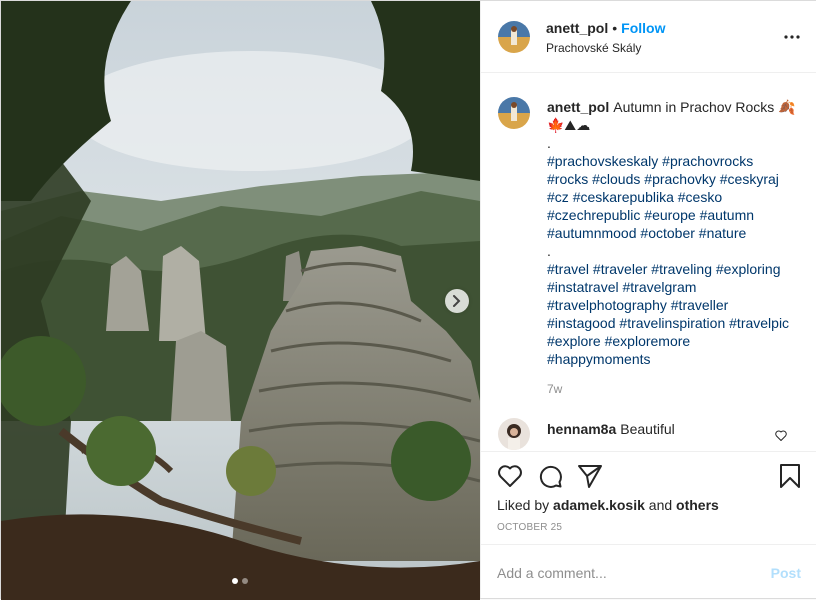 Image resolution: width=816 pixels, height=600 pixels. I want to click on hashtag-link: #ceskarepublika, so click(623, 197).